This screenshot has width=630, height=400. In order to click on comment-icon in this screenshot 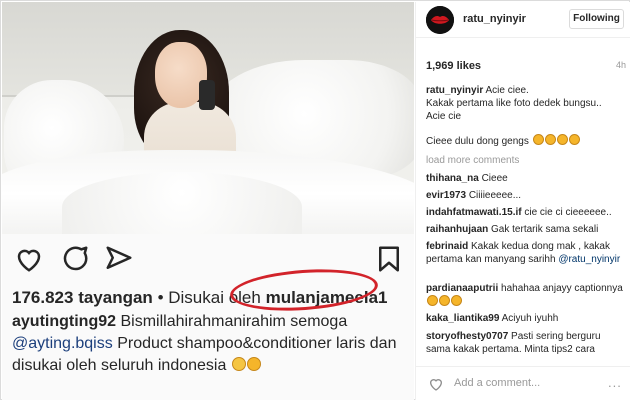, I will do `click(75, 258)`.